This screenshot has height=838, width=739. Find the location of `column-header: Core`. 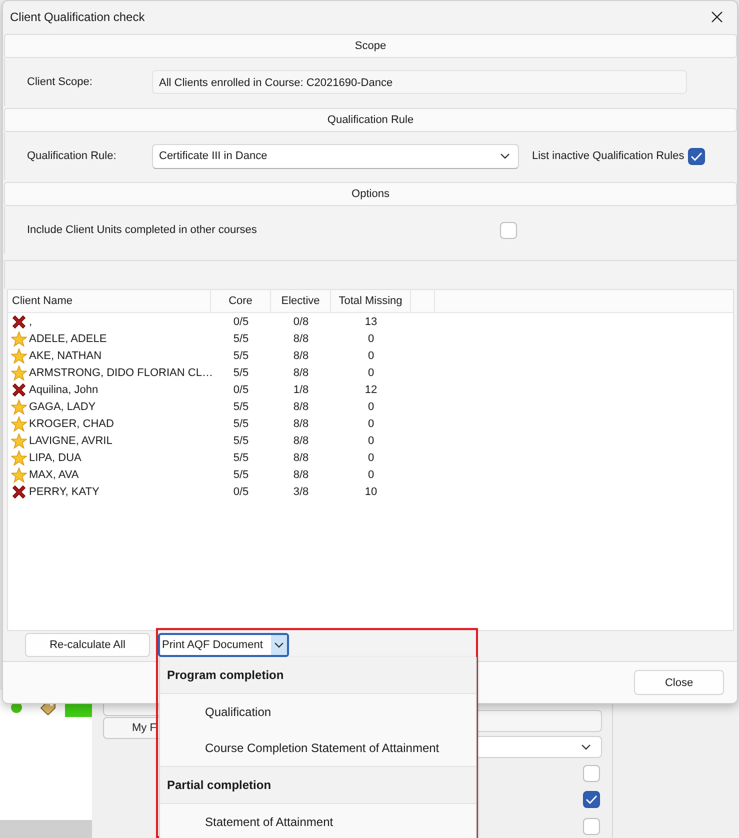

column-header: Core is located at coordinates (241, 301).